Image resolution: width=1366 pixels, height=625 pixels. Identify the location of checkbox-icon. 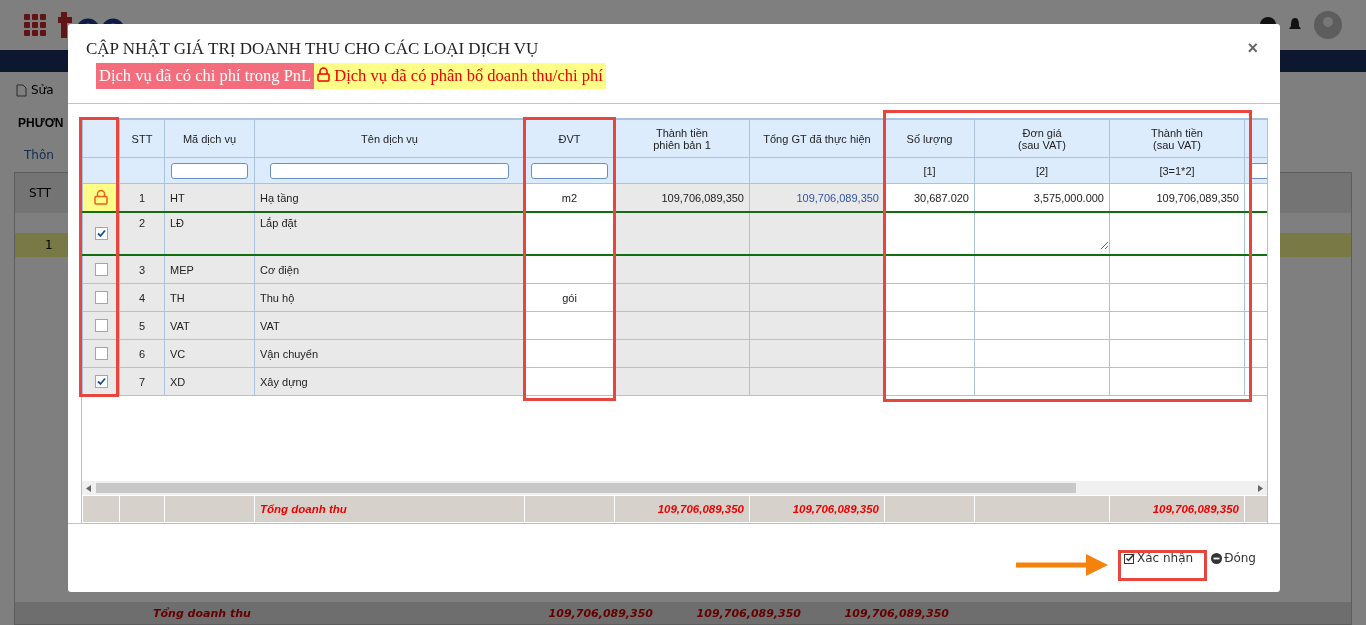
(1129, 558).